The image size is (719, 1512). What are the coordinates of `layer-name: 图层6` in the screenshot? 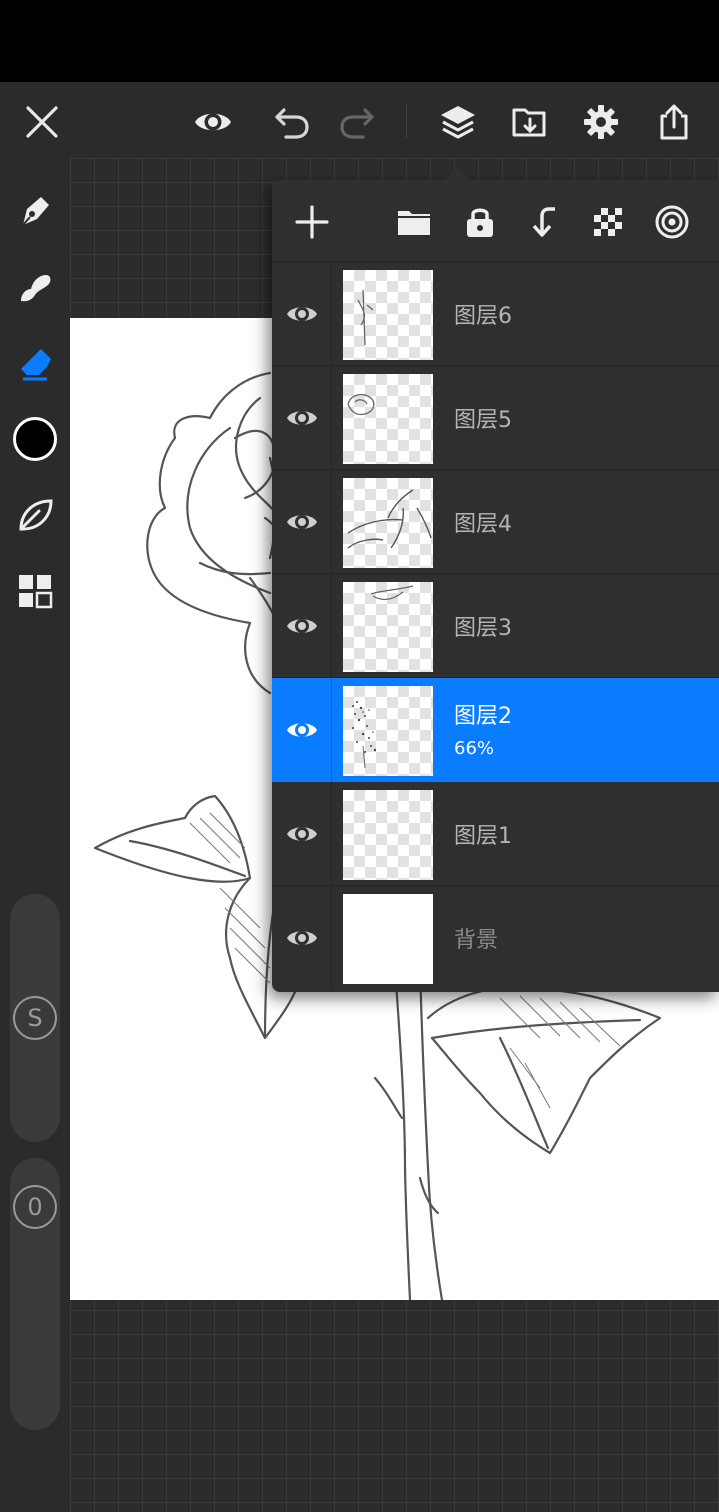 It's located at (483, 316).